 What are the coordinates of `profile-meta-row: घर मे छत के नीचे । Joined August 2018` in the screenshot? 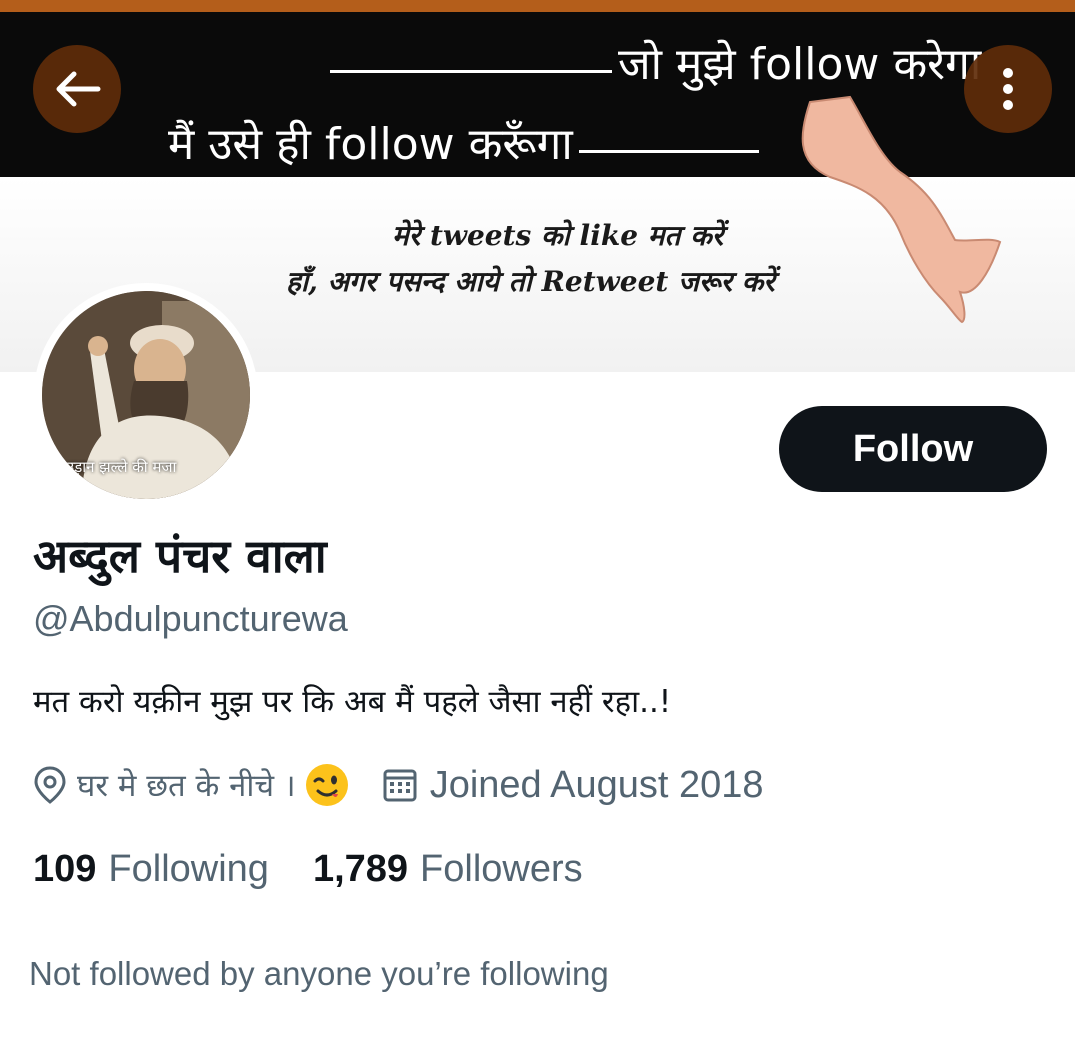 It's located at (398, 785).